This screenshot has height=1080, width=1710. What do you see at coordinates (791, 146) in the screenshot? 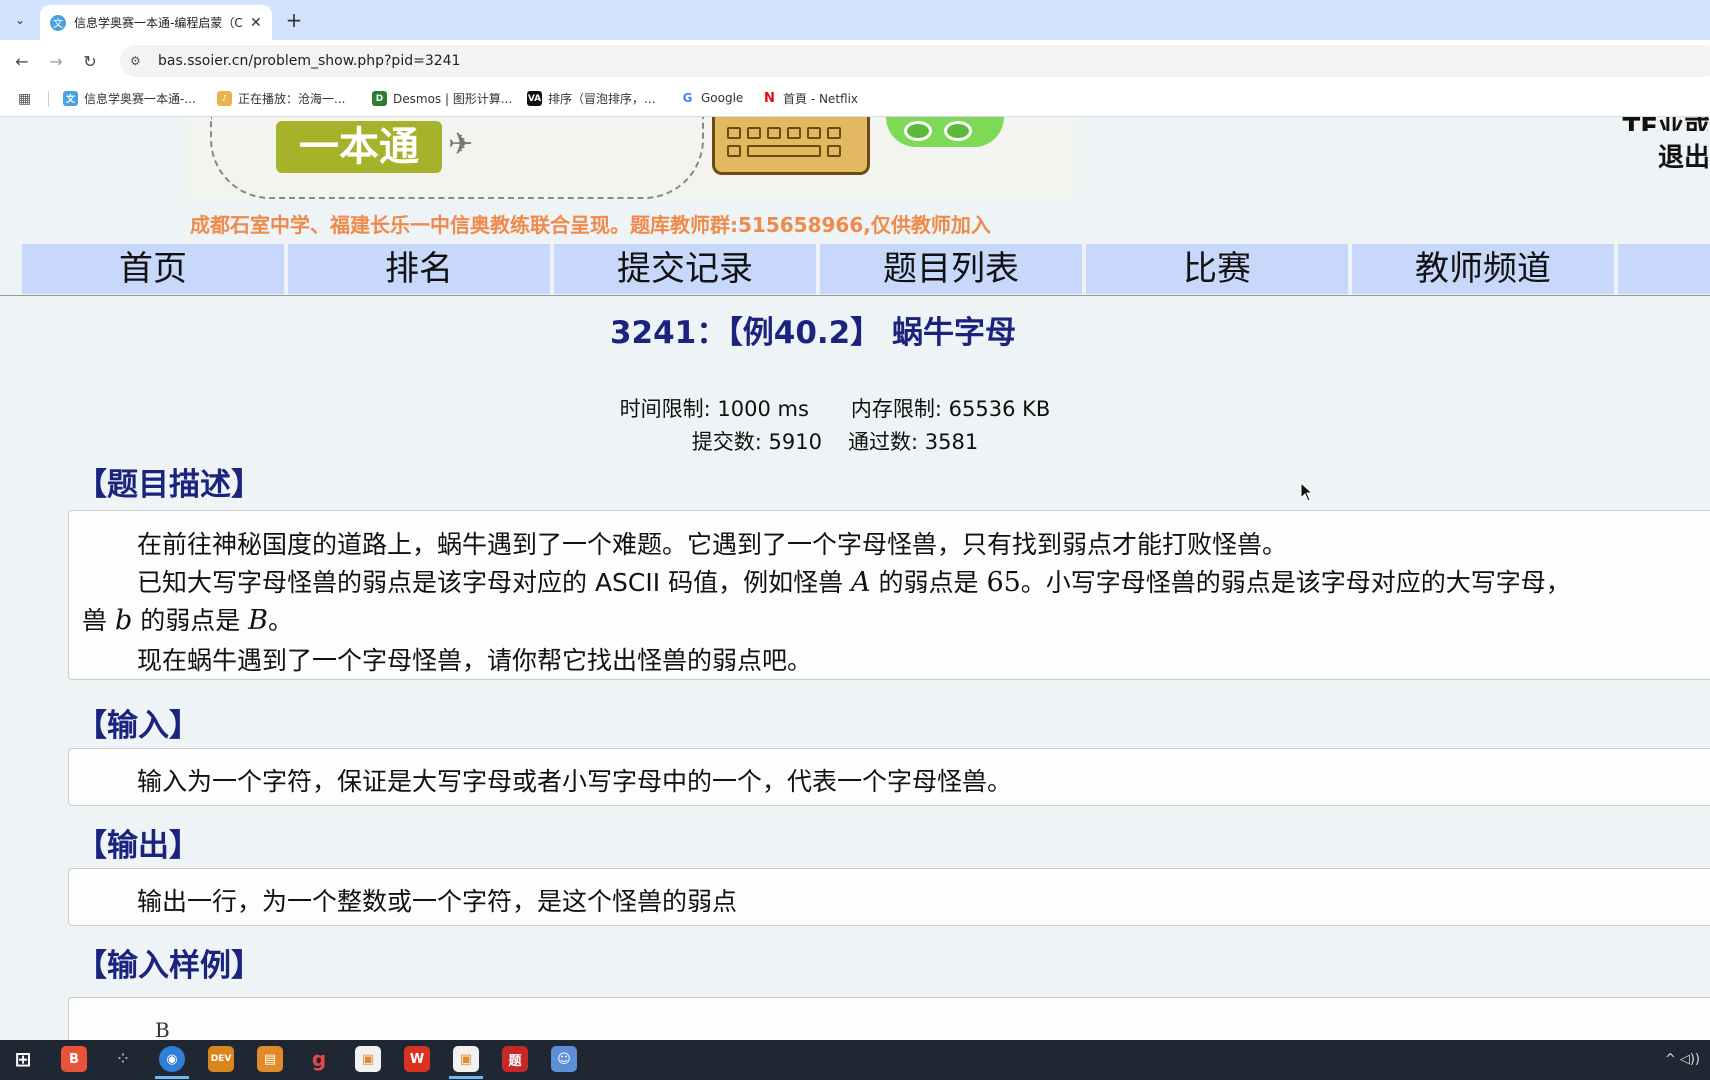
I see `keyboard-icon` at bounding box center [791, 146].